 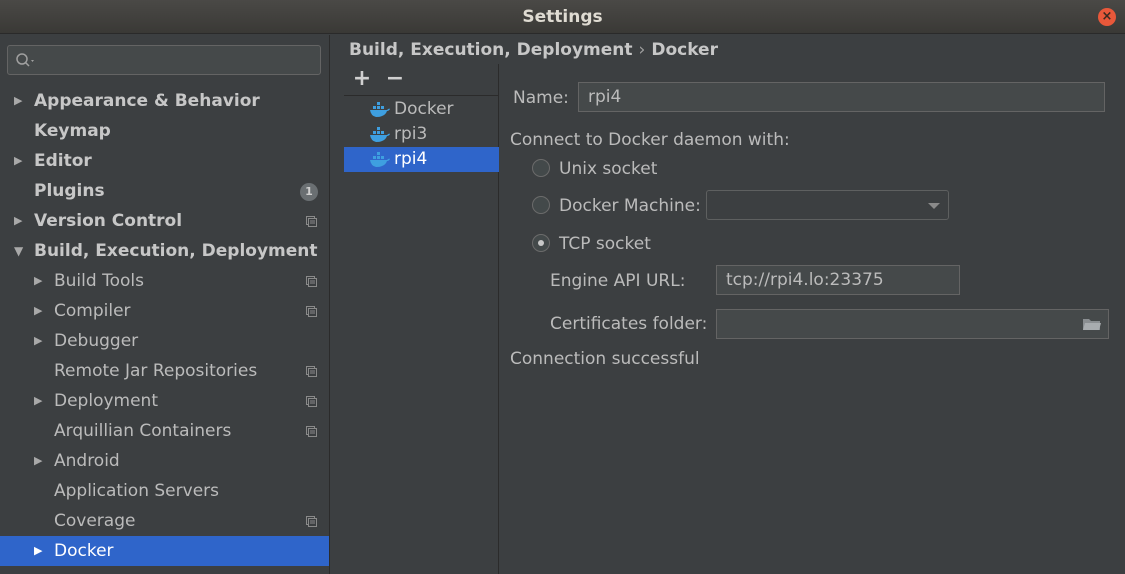 What do you see at coordinates (164, 191) in the screenshot?
I see `sidebar-item-plugins: Plugins 1` at bounding box center [164, 191].